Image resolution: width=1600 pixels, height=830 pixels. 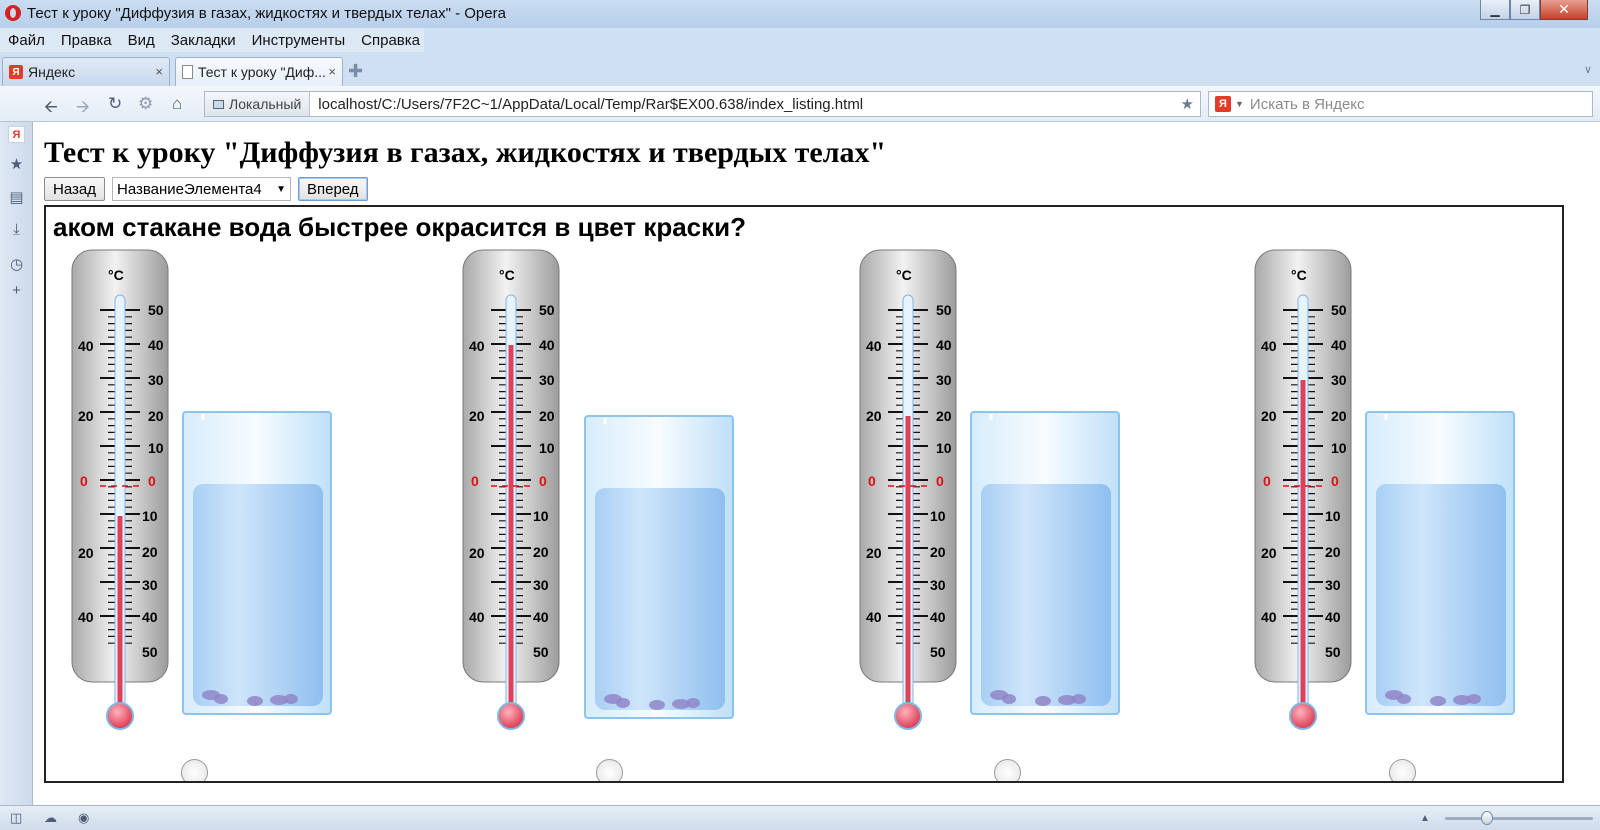 I want to click on status-bar: ◫ ☁ ◉ ▲, so click(x=800, y=817).